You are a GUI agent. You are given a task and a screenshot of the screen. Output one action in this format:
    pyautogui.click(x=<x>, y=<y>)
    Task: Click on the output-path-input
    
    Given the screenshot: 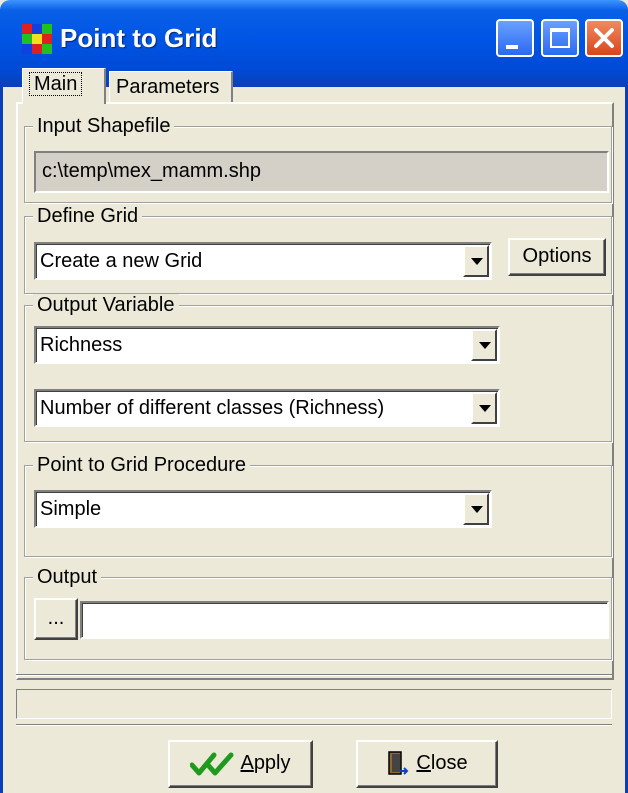 What is the action you would take?
    pyautogui.click(x=344, y=620)
    